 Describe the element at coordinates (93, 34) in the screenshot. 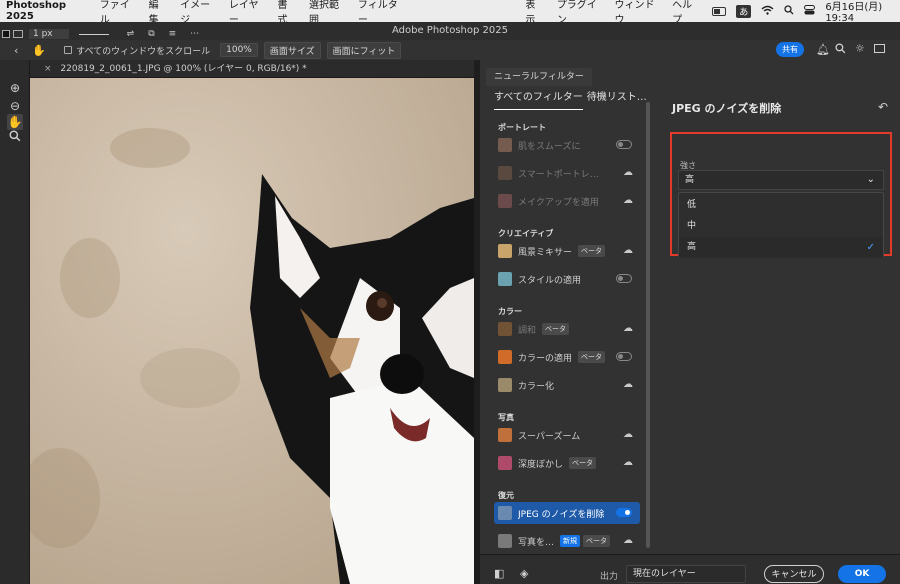

I see `stroke-style-dropdown` at that location.